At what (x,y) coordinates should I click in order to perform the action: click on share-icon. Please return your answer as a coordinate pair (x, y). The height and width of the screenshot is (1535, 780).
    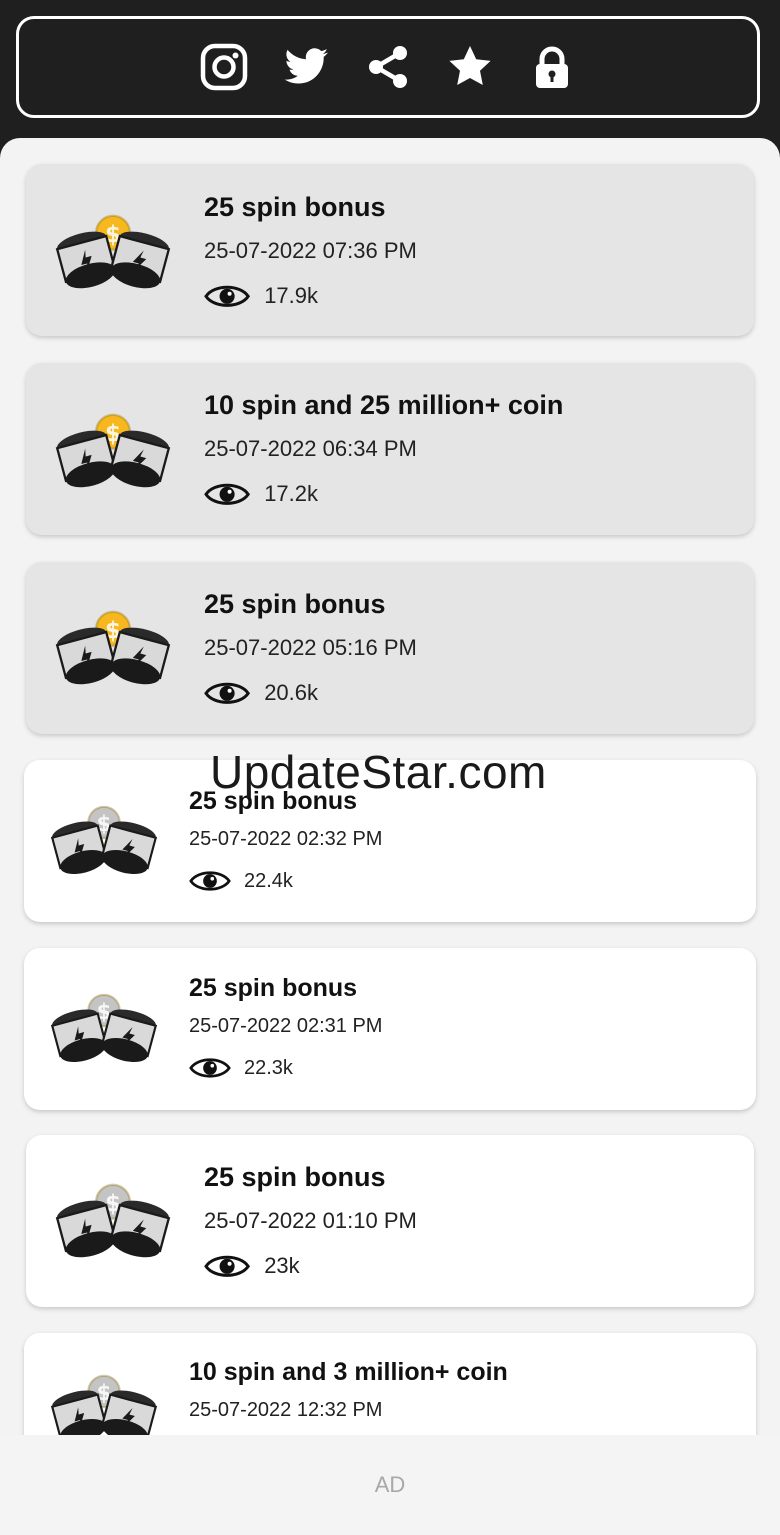
    Looking at the image, I should click on (388, 67).